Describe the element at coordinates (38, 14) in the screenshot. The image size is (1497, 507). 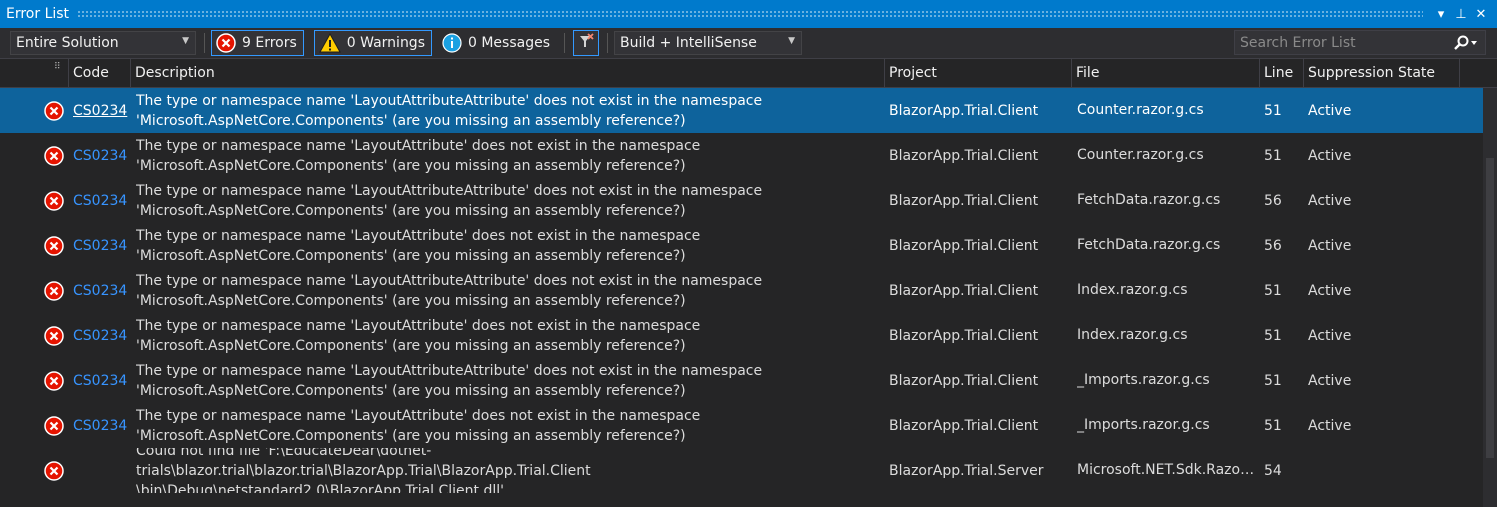
I see `window-title: Error List` at that location.